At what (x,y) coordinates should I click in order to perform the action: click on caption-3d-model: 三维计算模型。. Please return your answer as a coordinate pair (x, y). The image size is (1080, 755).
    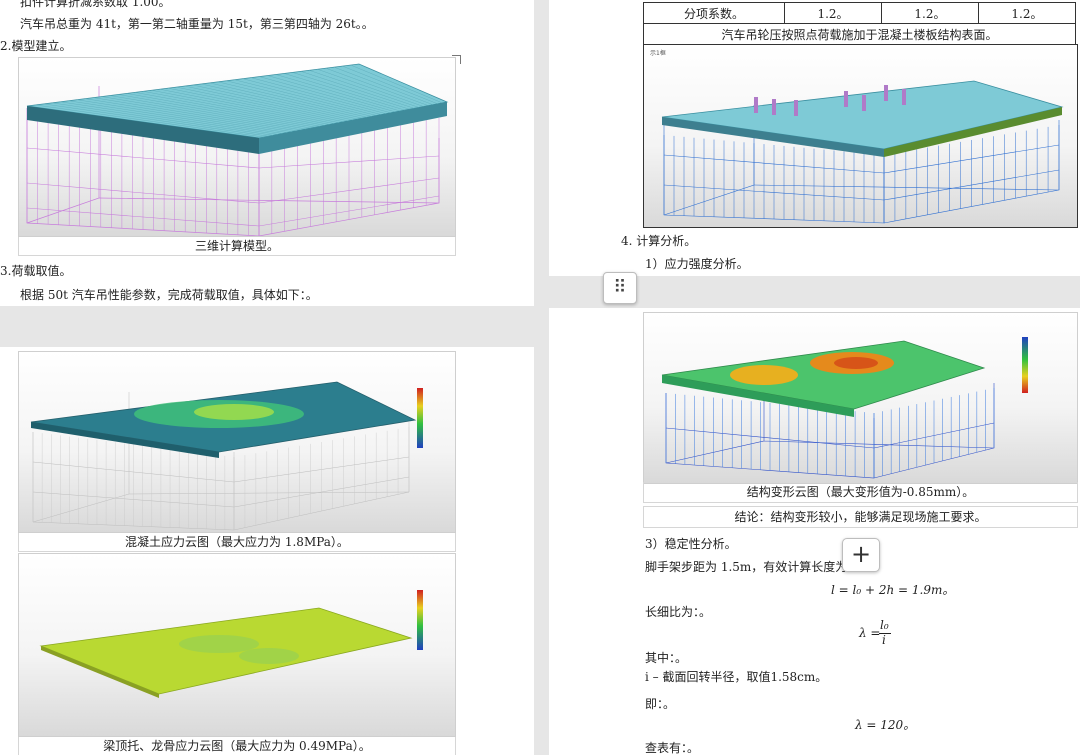
    Looking at the image, I should click on (237, 246).